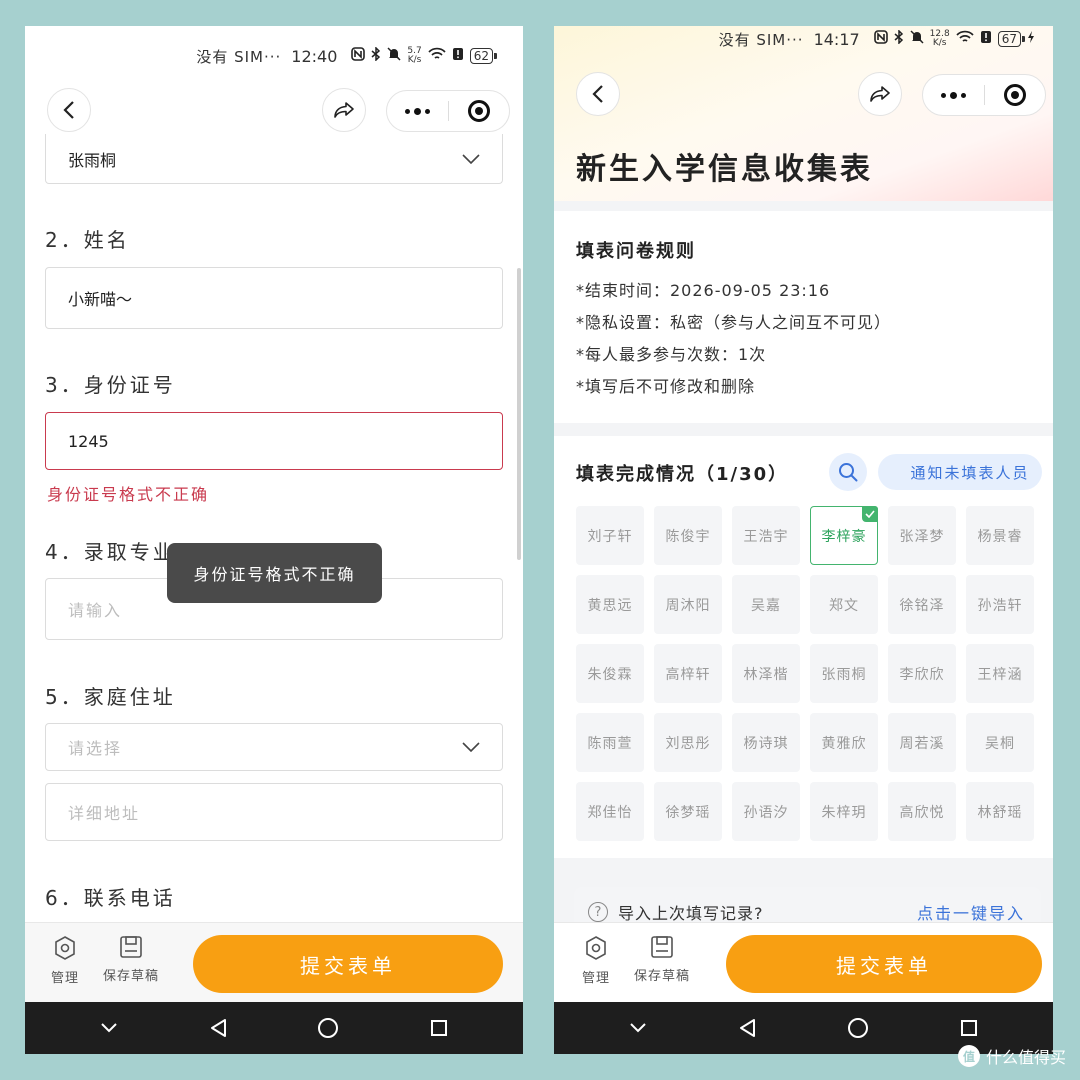 Image resolution: width=1080 pixels, height=1080 pixels. What do you see at coordinates (960, 472) in the screenshot?
I see `notify-unfilled-button: 通知未填表人员` at bounding box center [960, 472].